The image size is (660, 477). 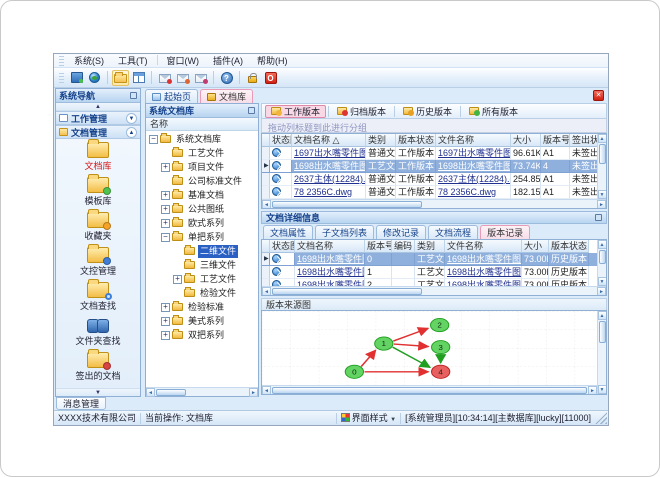 I want to click on version-node-3: 3, so click(x=441, y=347).